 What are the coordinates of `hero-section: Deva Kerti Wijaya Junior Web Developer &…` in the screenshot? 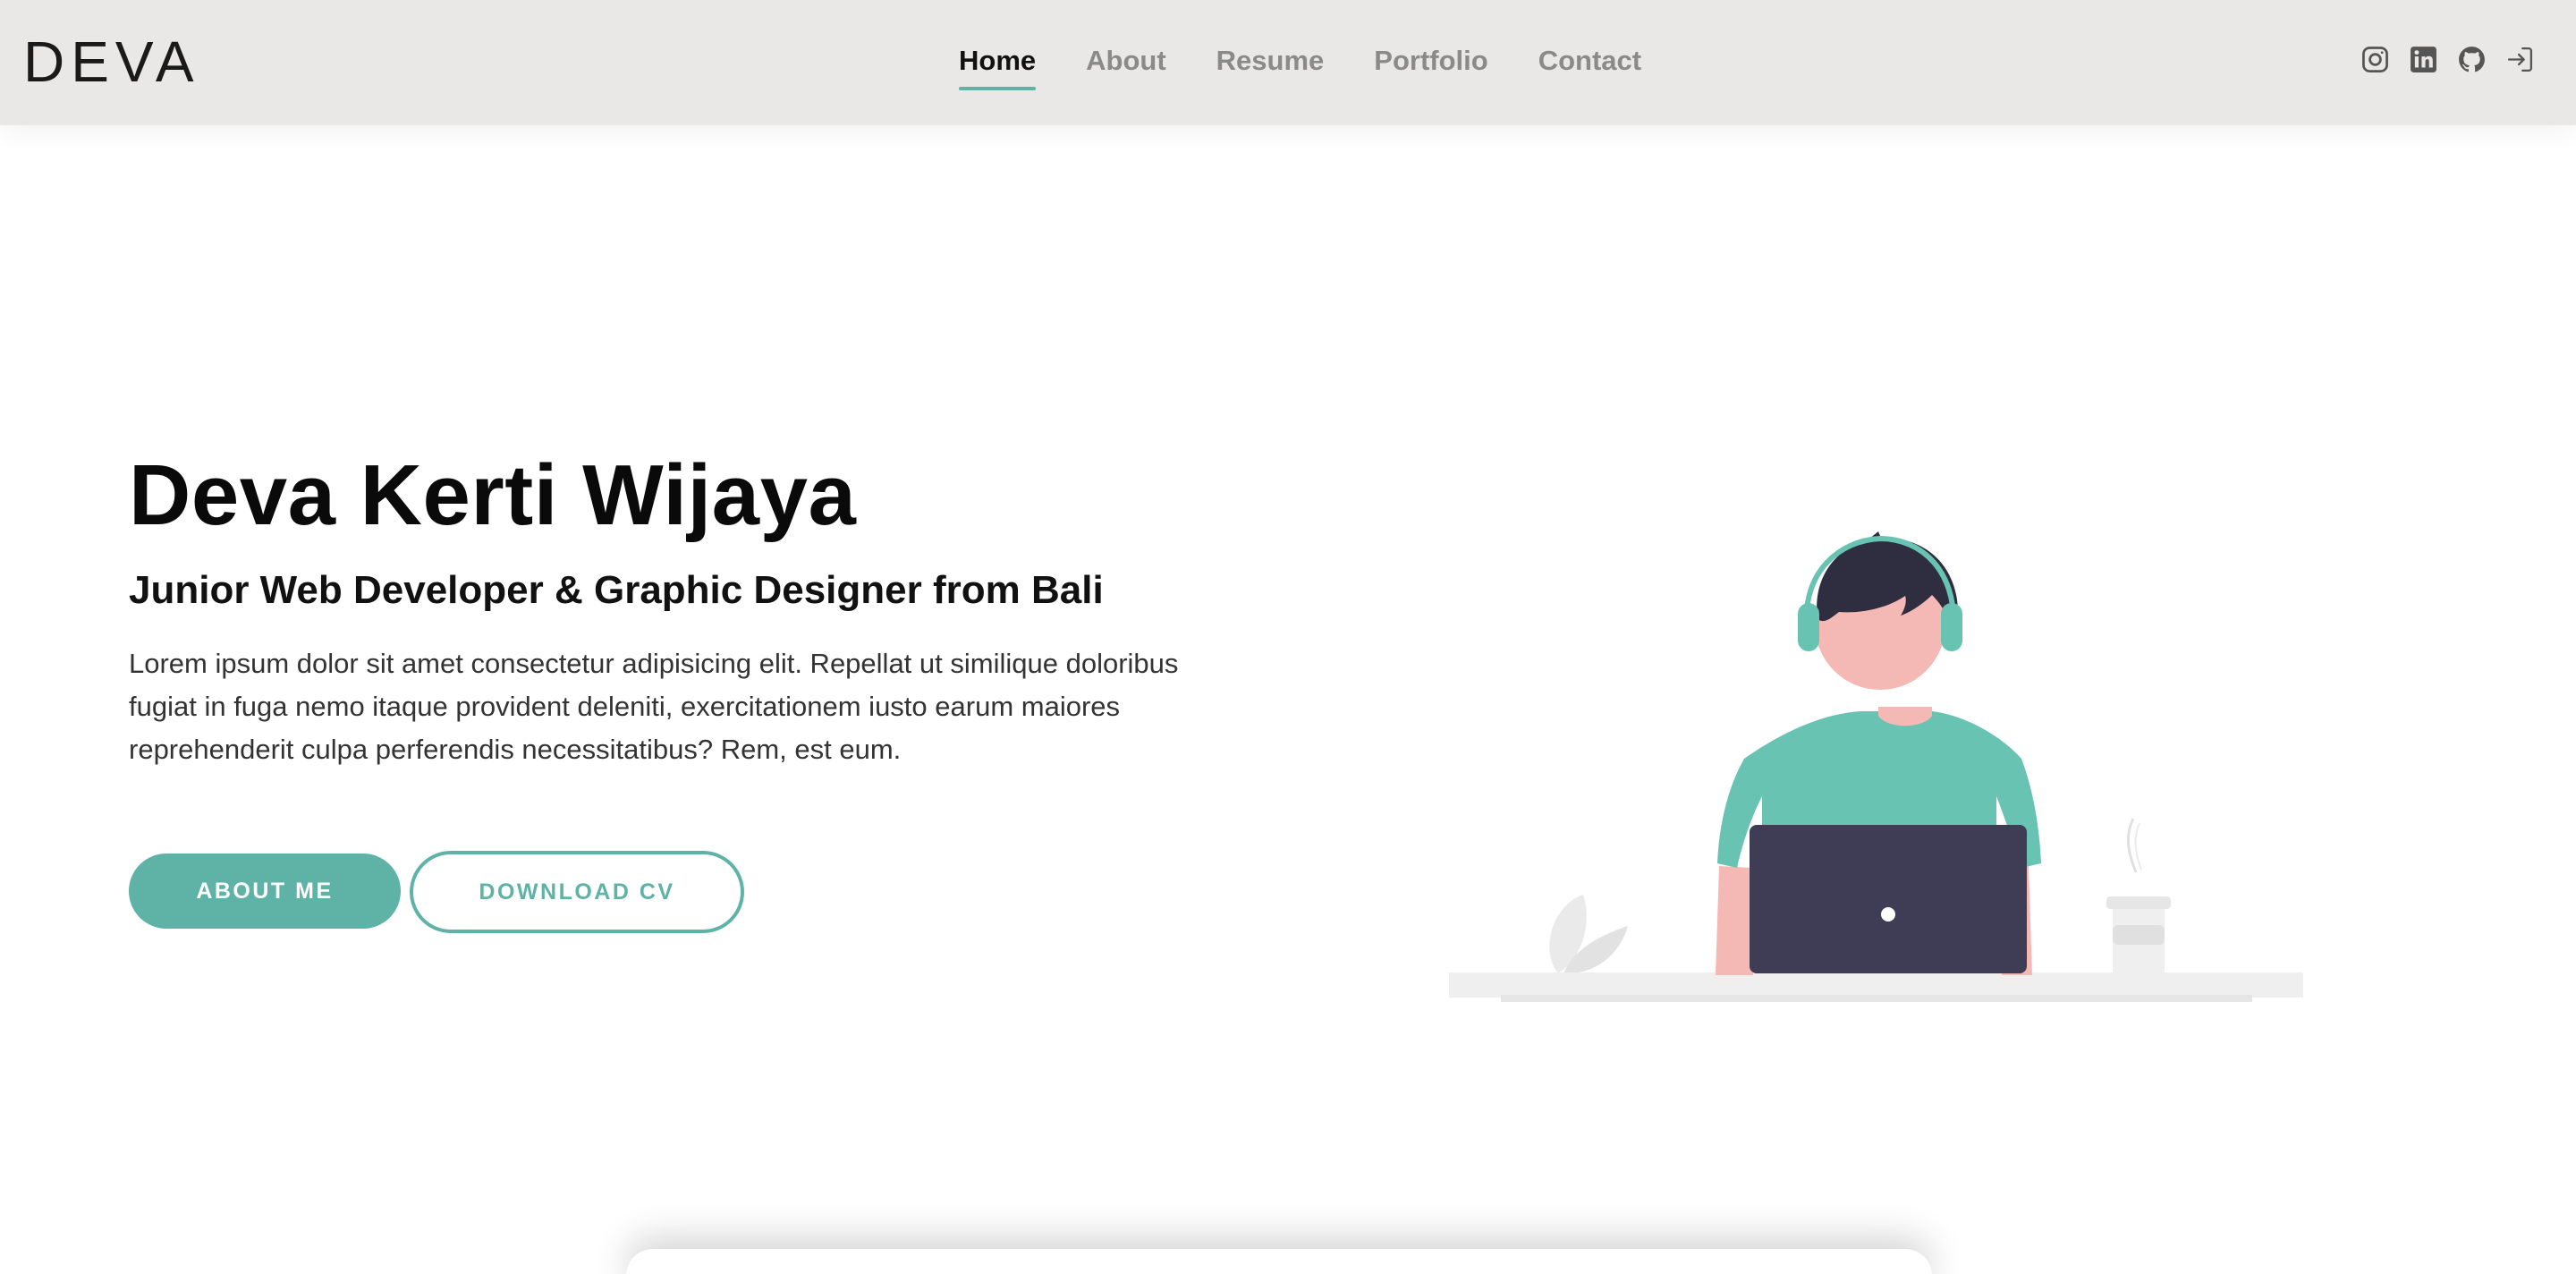 It's located at (710, 606).